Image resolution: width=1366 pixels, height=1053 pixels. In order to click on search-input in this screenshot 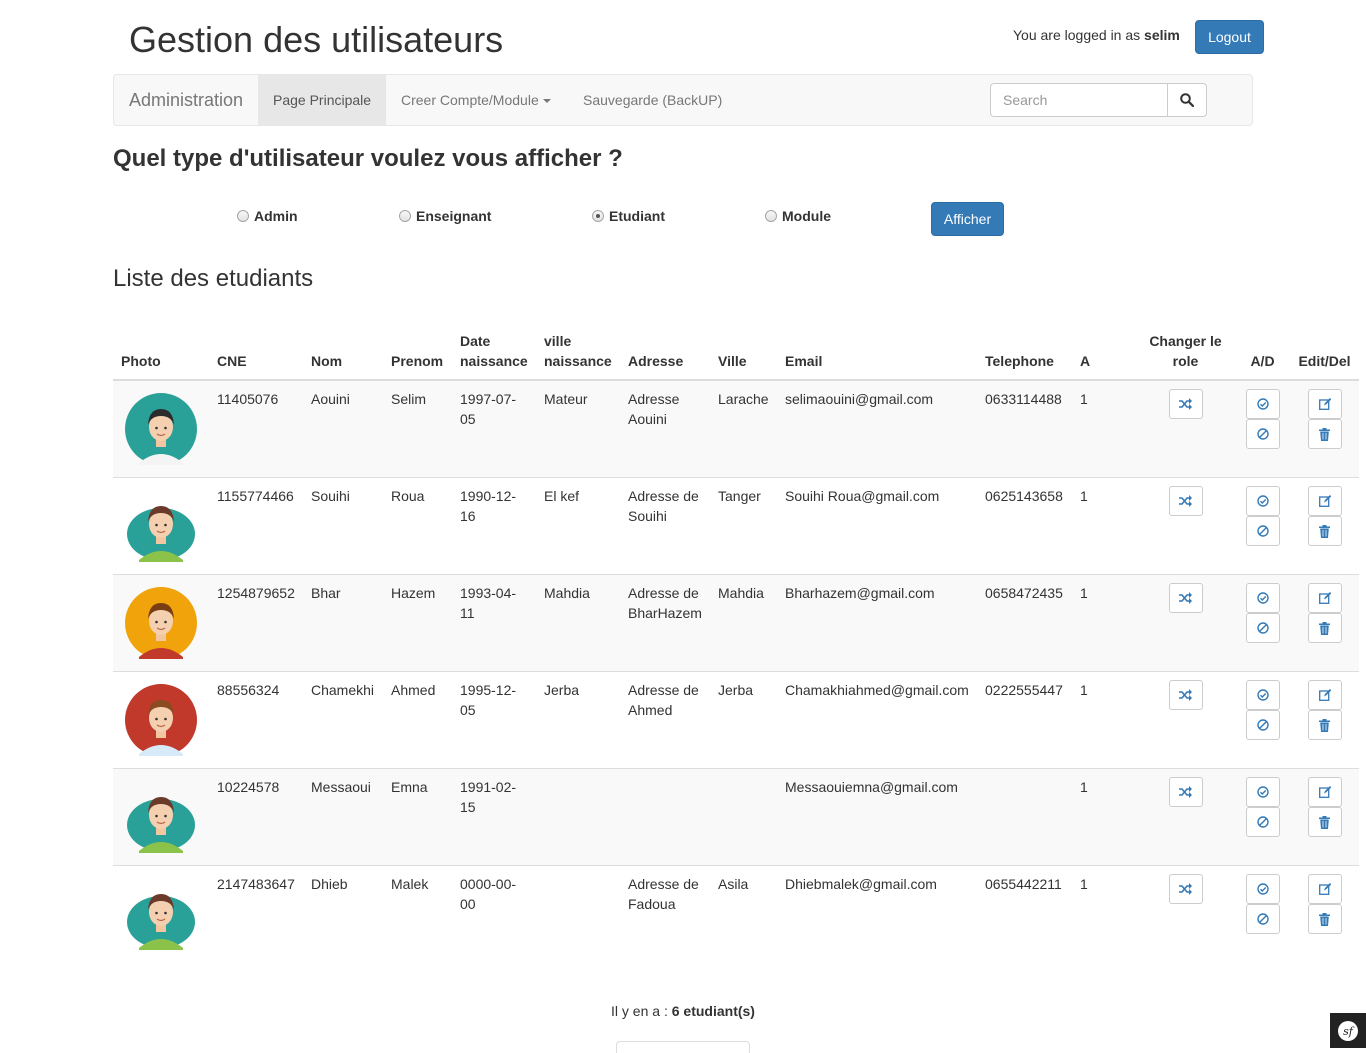, I will do `click(1079, 100)`.